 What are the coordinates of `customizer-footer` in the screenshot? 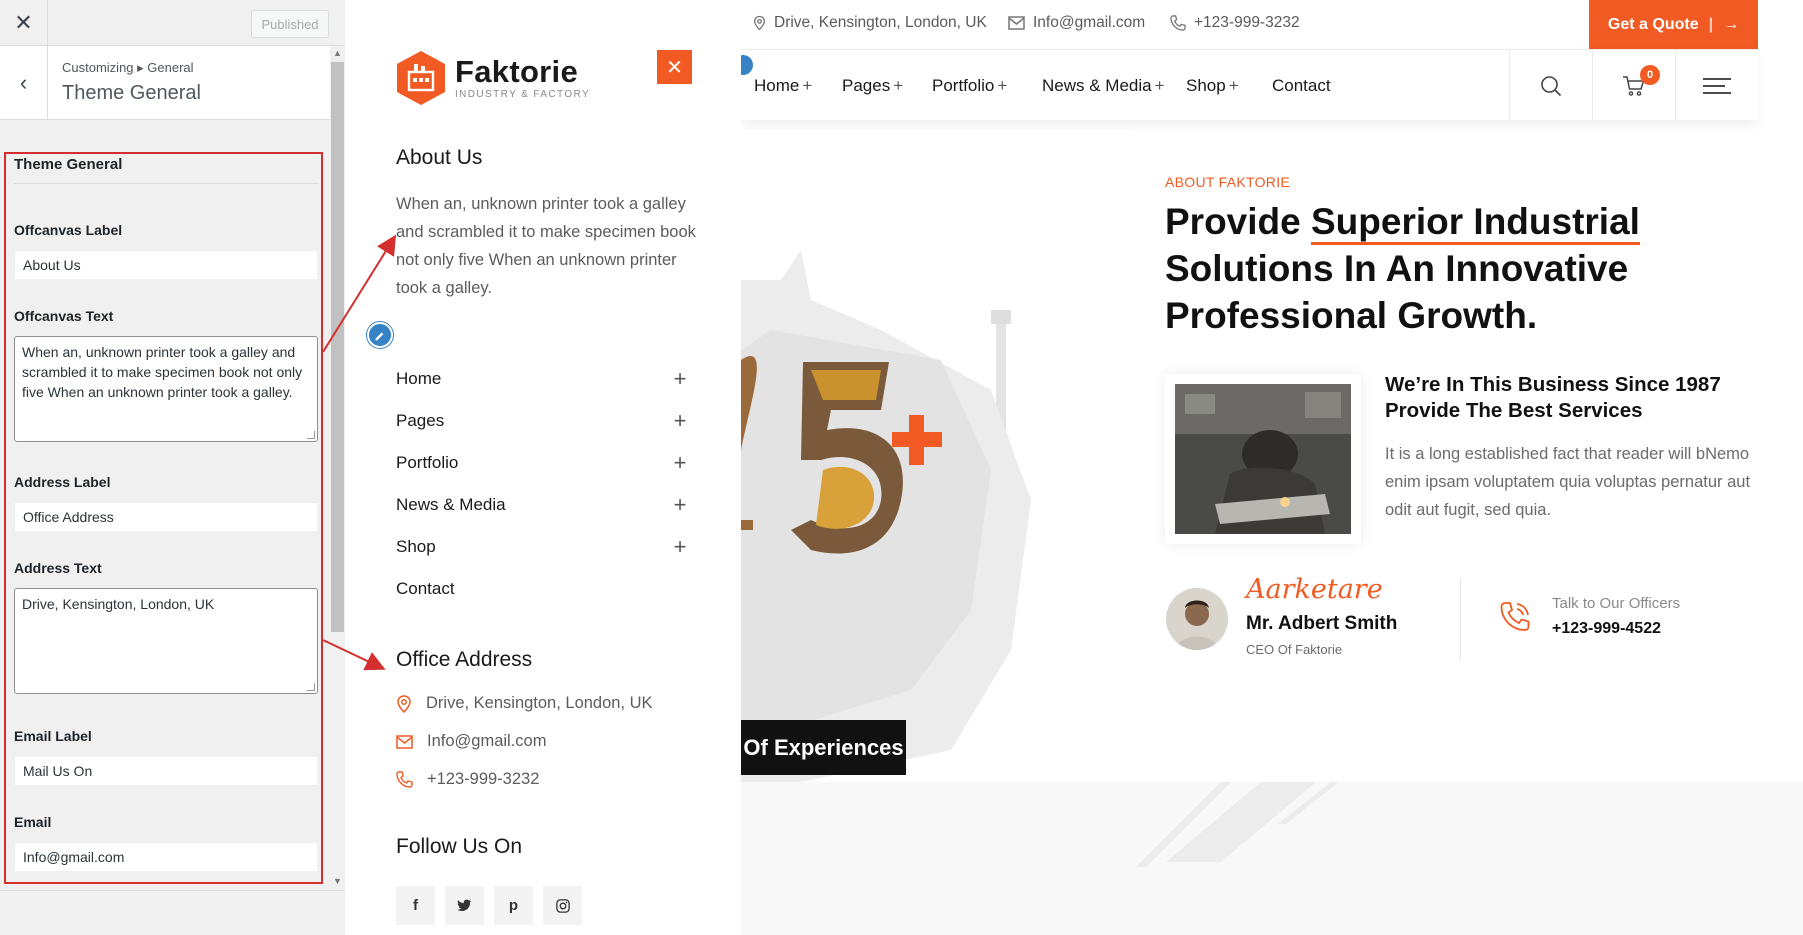 It's located at (172, 912).